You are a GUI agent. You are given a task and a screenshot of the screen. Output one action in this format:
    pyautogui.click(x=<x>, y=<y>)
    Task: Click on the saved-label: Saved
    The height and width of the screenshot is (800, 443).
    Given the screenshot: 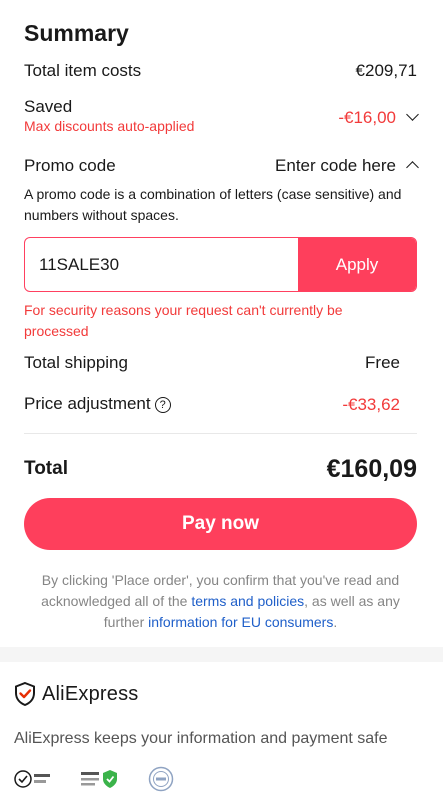 What is the action you would take?
    pyautogui.click(x=48, y=106)
    